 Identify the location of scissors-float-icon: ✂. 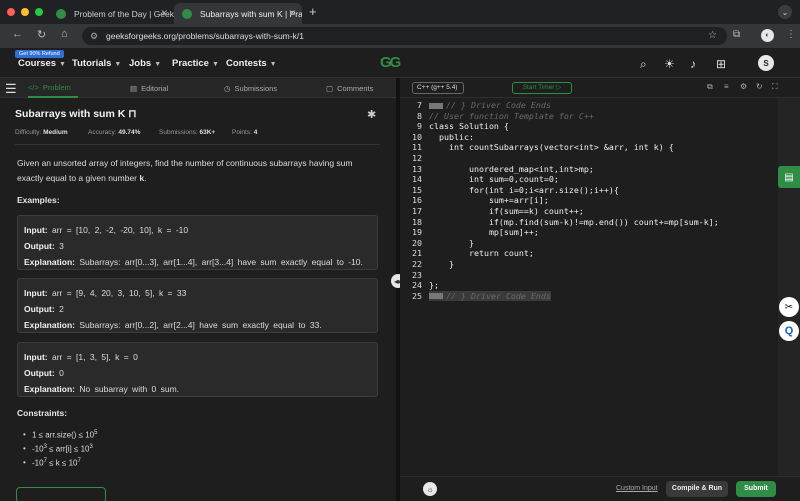
(789, 307).